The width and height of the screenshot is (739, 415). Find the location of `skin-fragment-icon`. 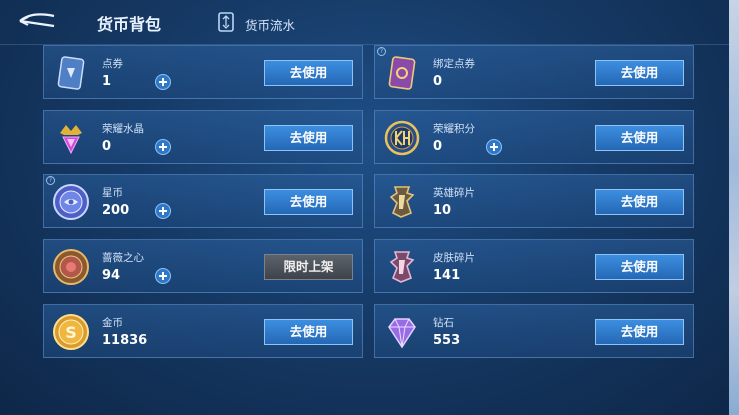

skin-fragment-icon is located at coordinates (402, 267).